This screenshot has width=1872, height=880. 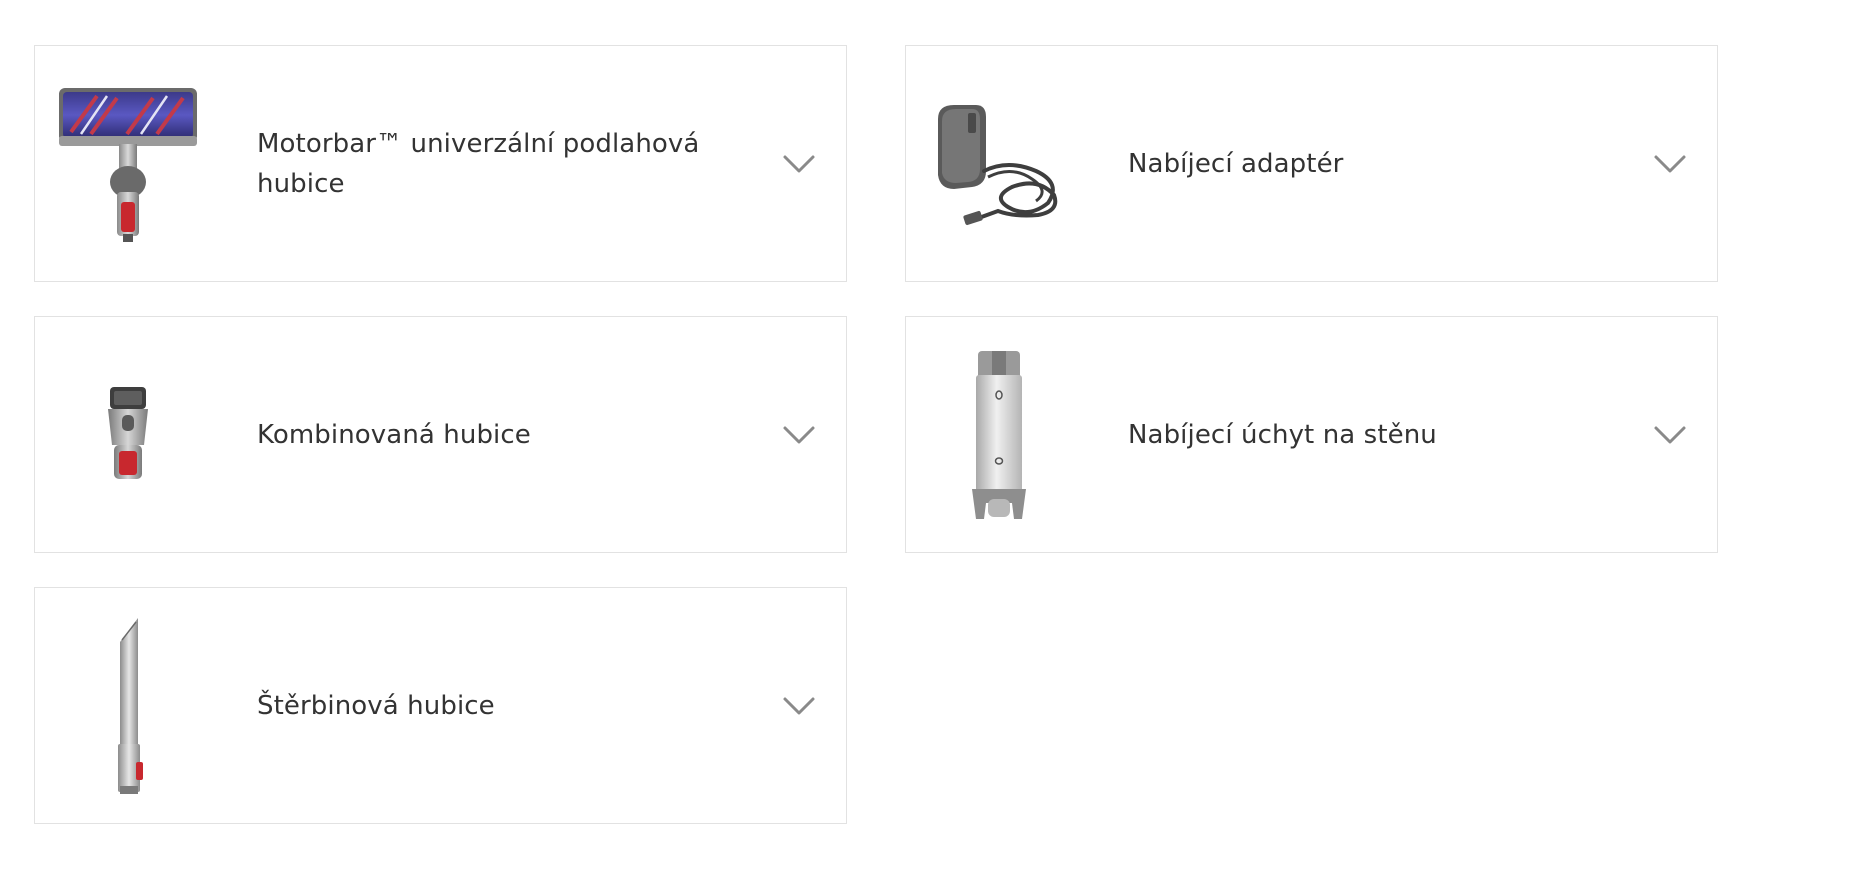 What do you see at coordinates (128, 706) in the screenshot?
I see `crevice-tool-icon` at bounding box center [128, 706].